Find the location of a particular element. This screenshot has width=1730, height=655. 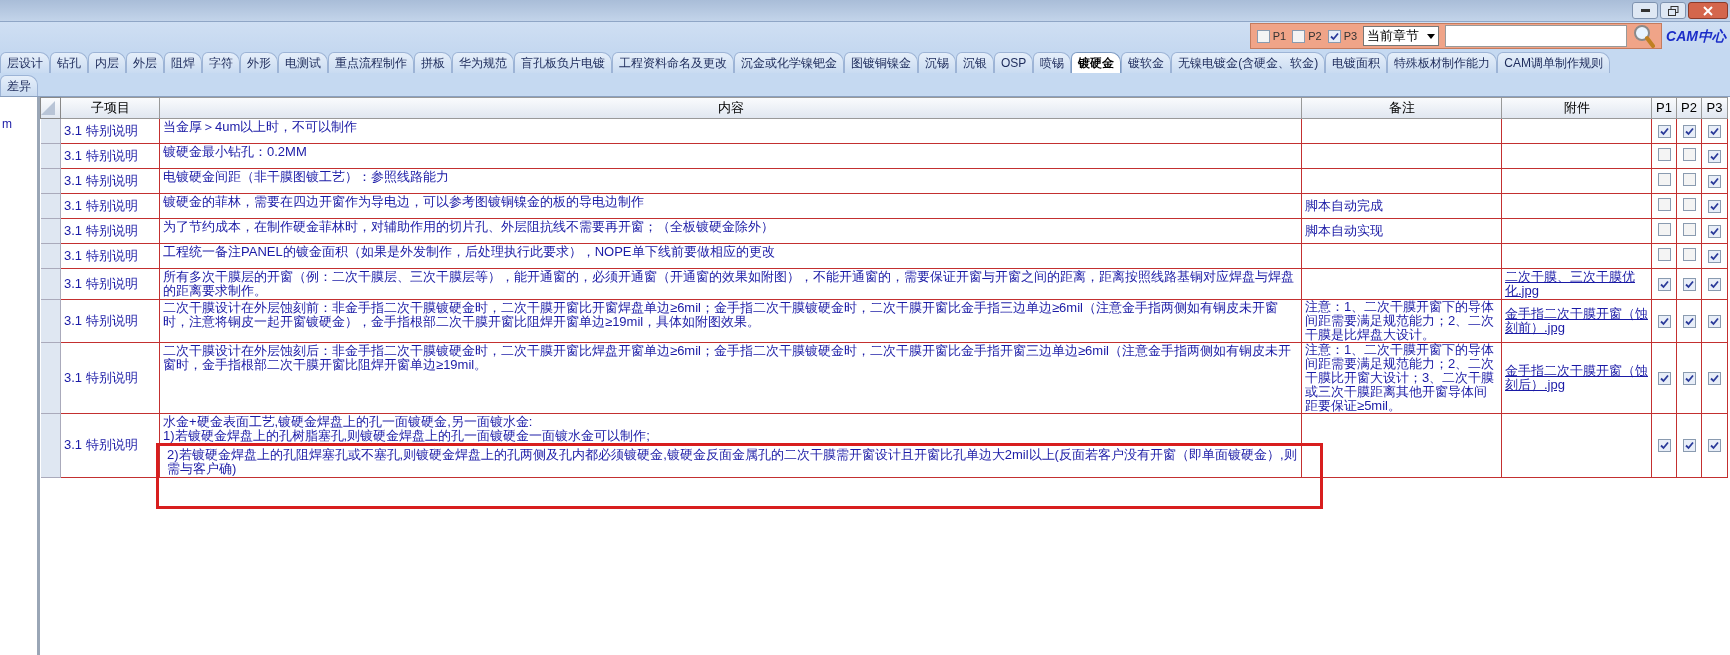

tab: 外层 is located at coordinates (145, 62).